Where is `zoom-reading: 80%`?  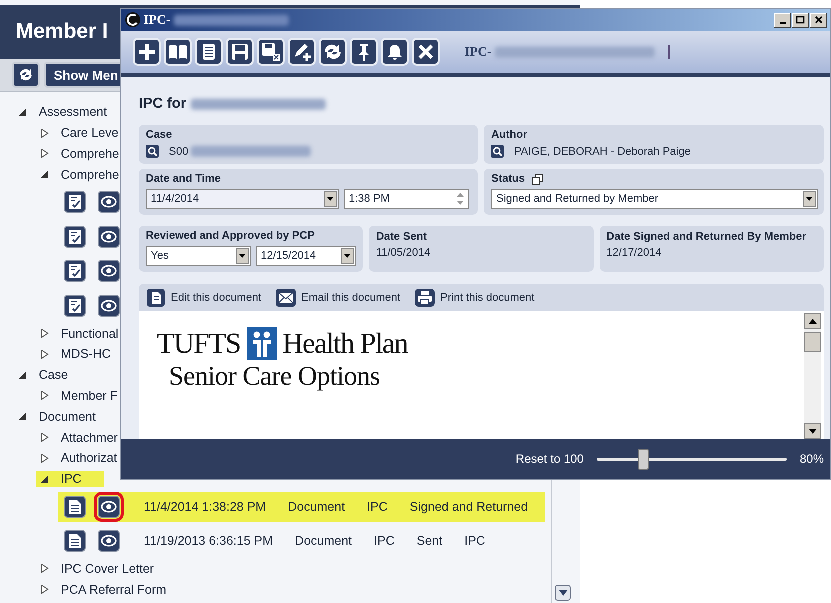 zoom-reading: 80% is located at coordinates (812, 459).